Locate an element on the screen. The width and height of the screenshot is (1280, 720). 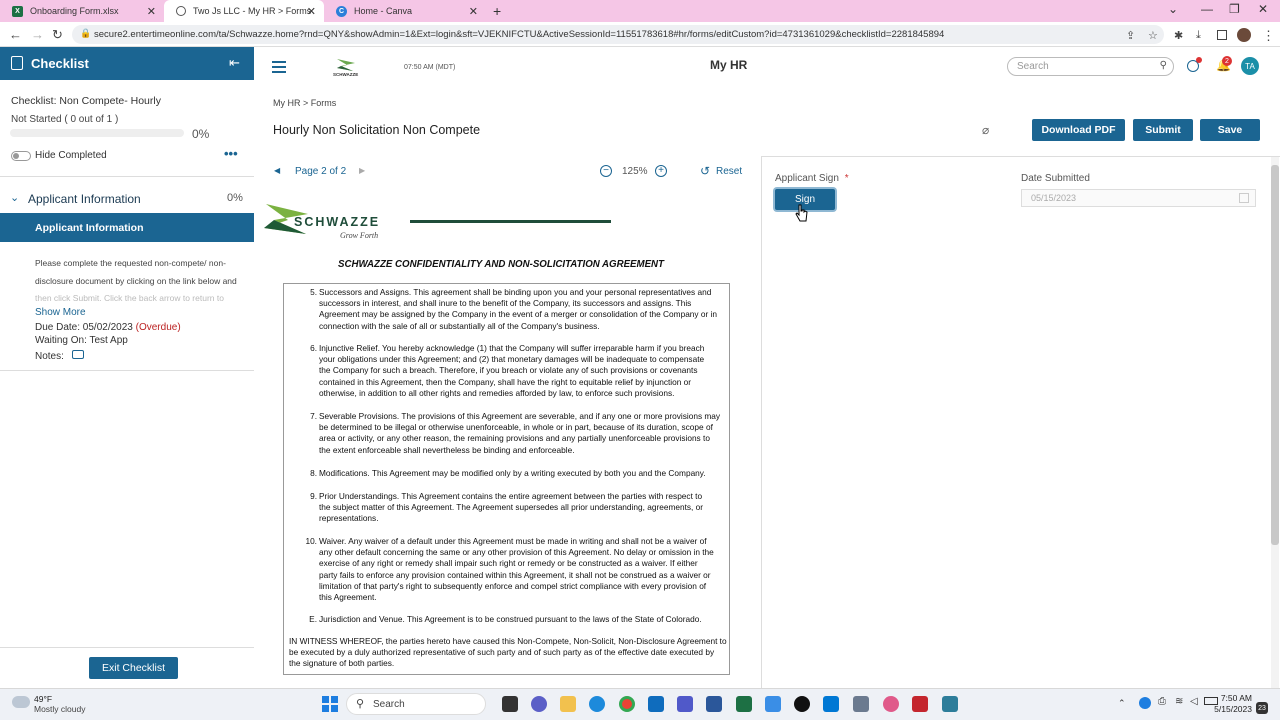
network-printer-icon: ⎙ is located at coordinates (1162, 701).